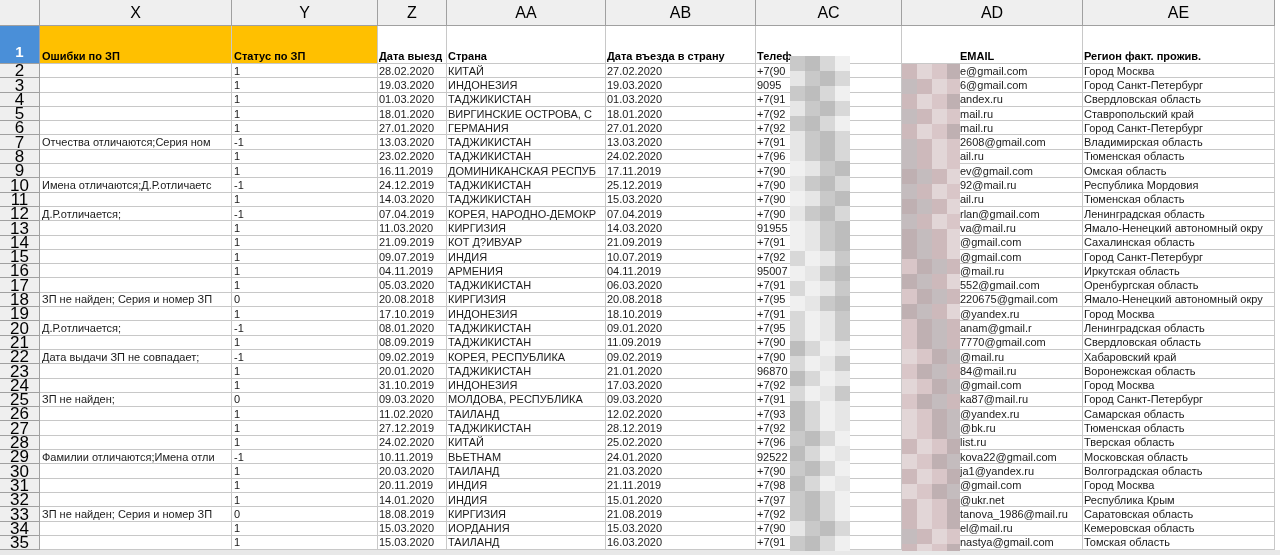 This screenshot has height=555, width=1280. Describe the element at coordinates (771, 513) in the screenshot. I see `table-cell: +7(92` at that location.